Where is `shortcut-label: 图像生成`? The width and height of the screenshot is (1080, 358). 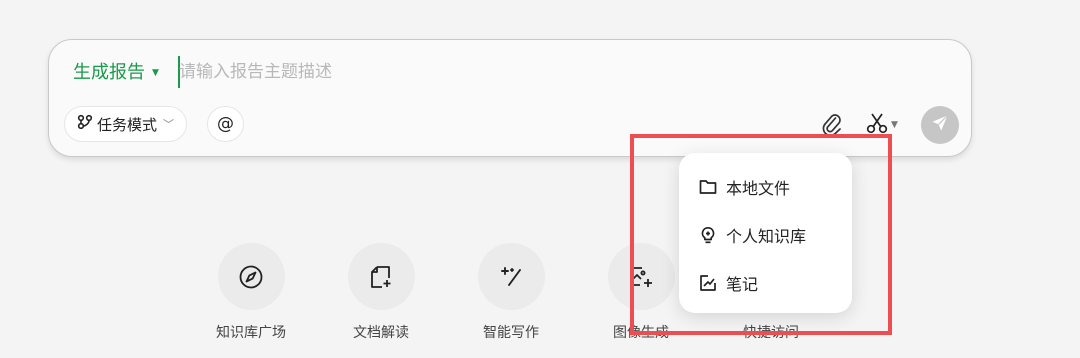
shortcut-label: 图像生成 is located at coordinates (641, 333).